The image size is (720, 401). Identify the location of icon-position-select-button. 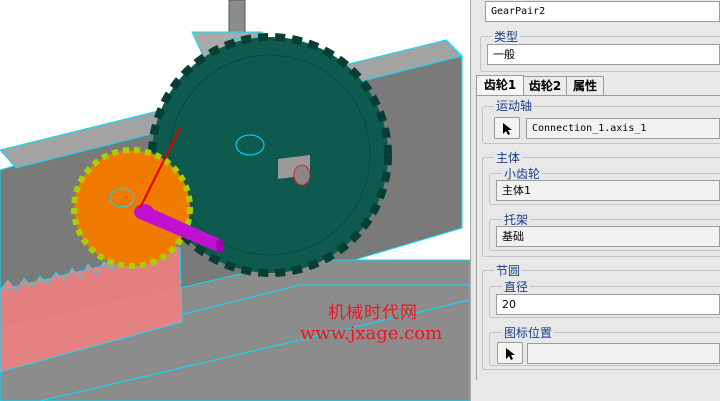
(510, 353).